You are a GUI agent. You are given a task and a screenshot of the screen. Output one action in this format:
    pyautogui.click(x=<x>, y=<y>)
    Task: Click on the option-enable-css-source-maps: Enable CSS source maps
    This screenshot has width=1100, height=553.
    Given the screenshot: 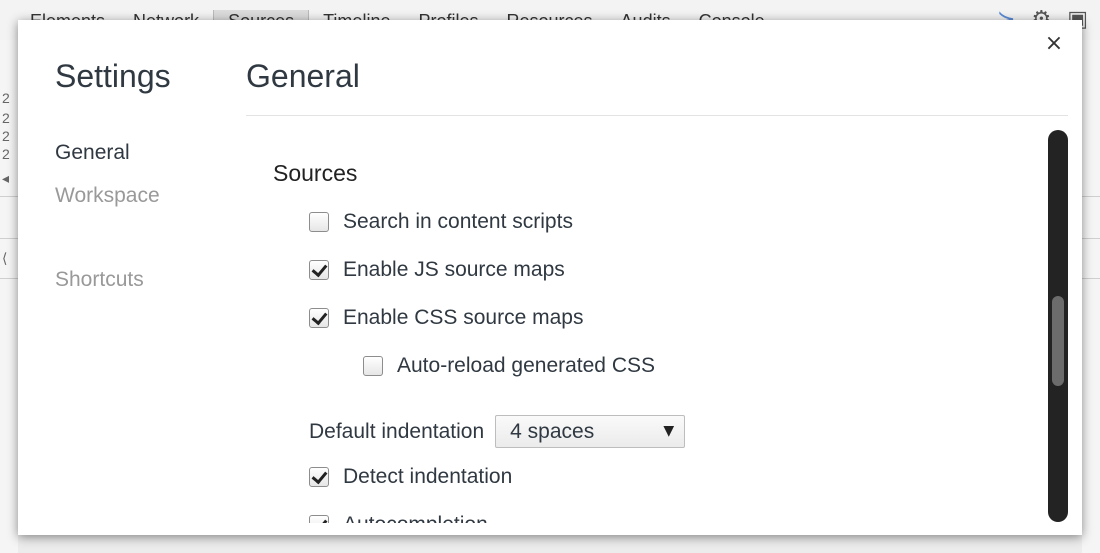 What is the action you would take?
    pyautogui.click(x=446, y=318)
    